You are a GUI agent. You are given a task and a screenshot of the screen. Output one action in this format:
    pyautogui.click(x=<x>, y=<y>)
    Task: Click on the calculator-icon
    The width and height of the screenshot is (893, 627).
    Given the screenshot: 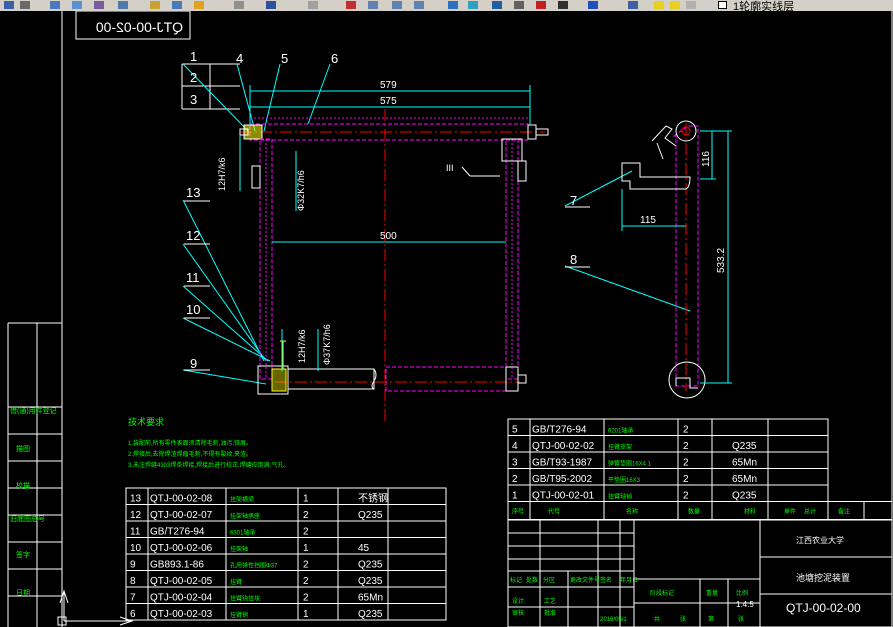 What is the action you would take?
    pyautogui.click(x=519, y=5)
    